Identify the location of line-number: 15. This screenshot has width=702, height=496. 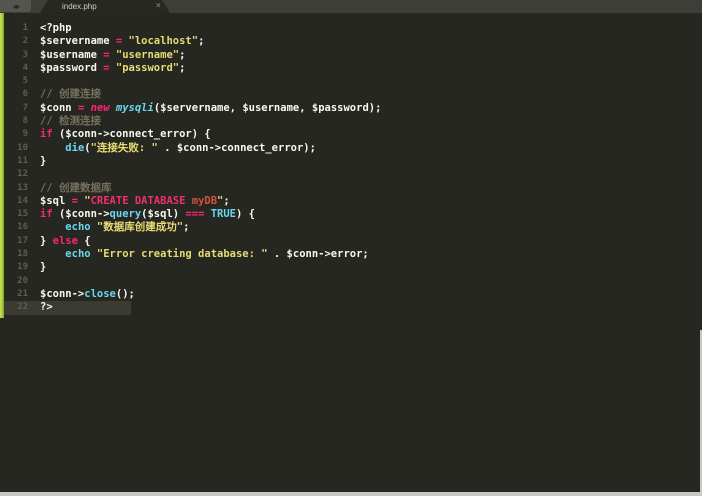
(22, 214).